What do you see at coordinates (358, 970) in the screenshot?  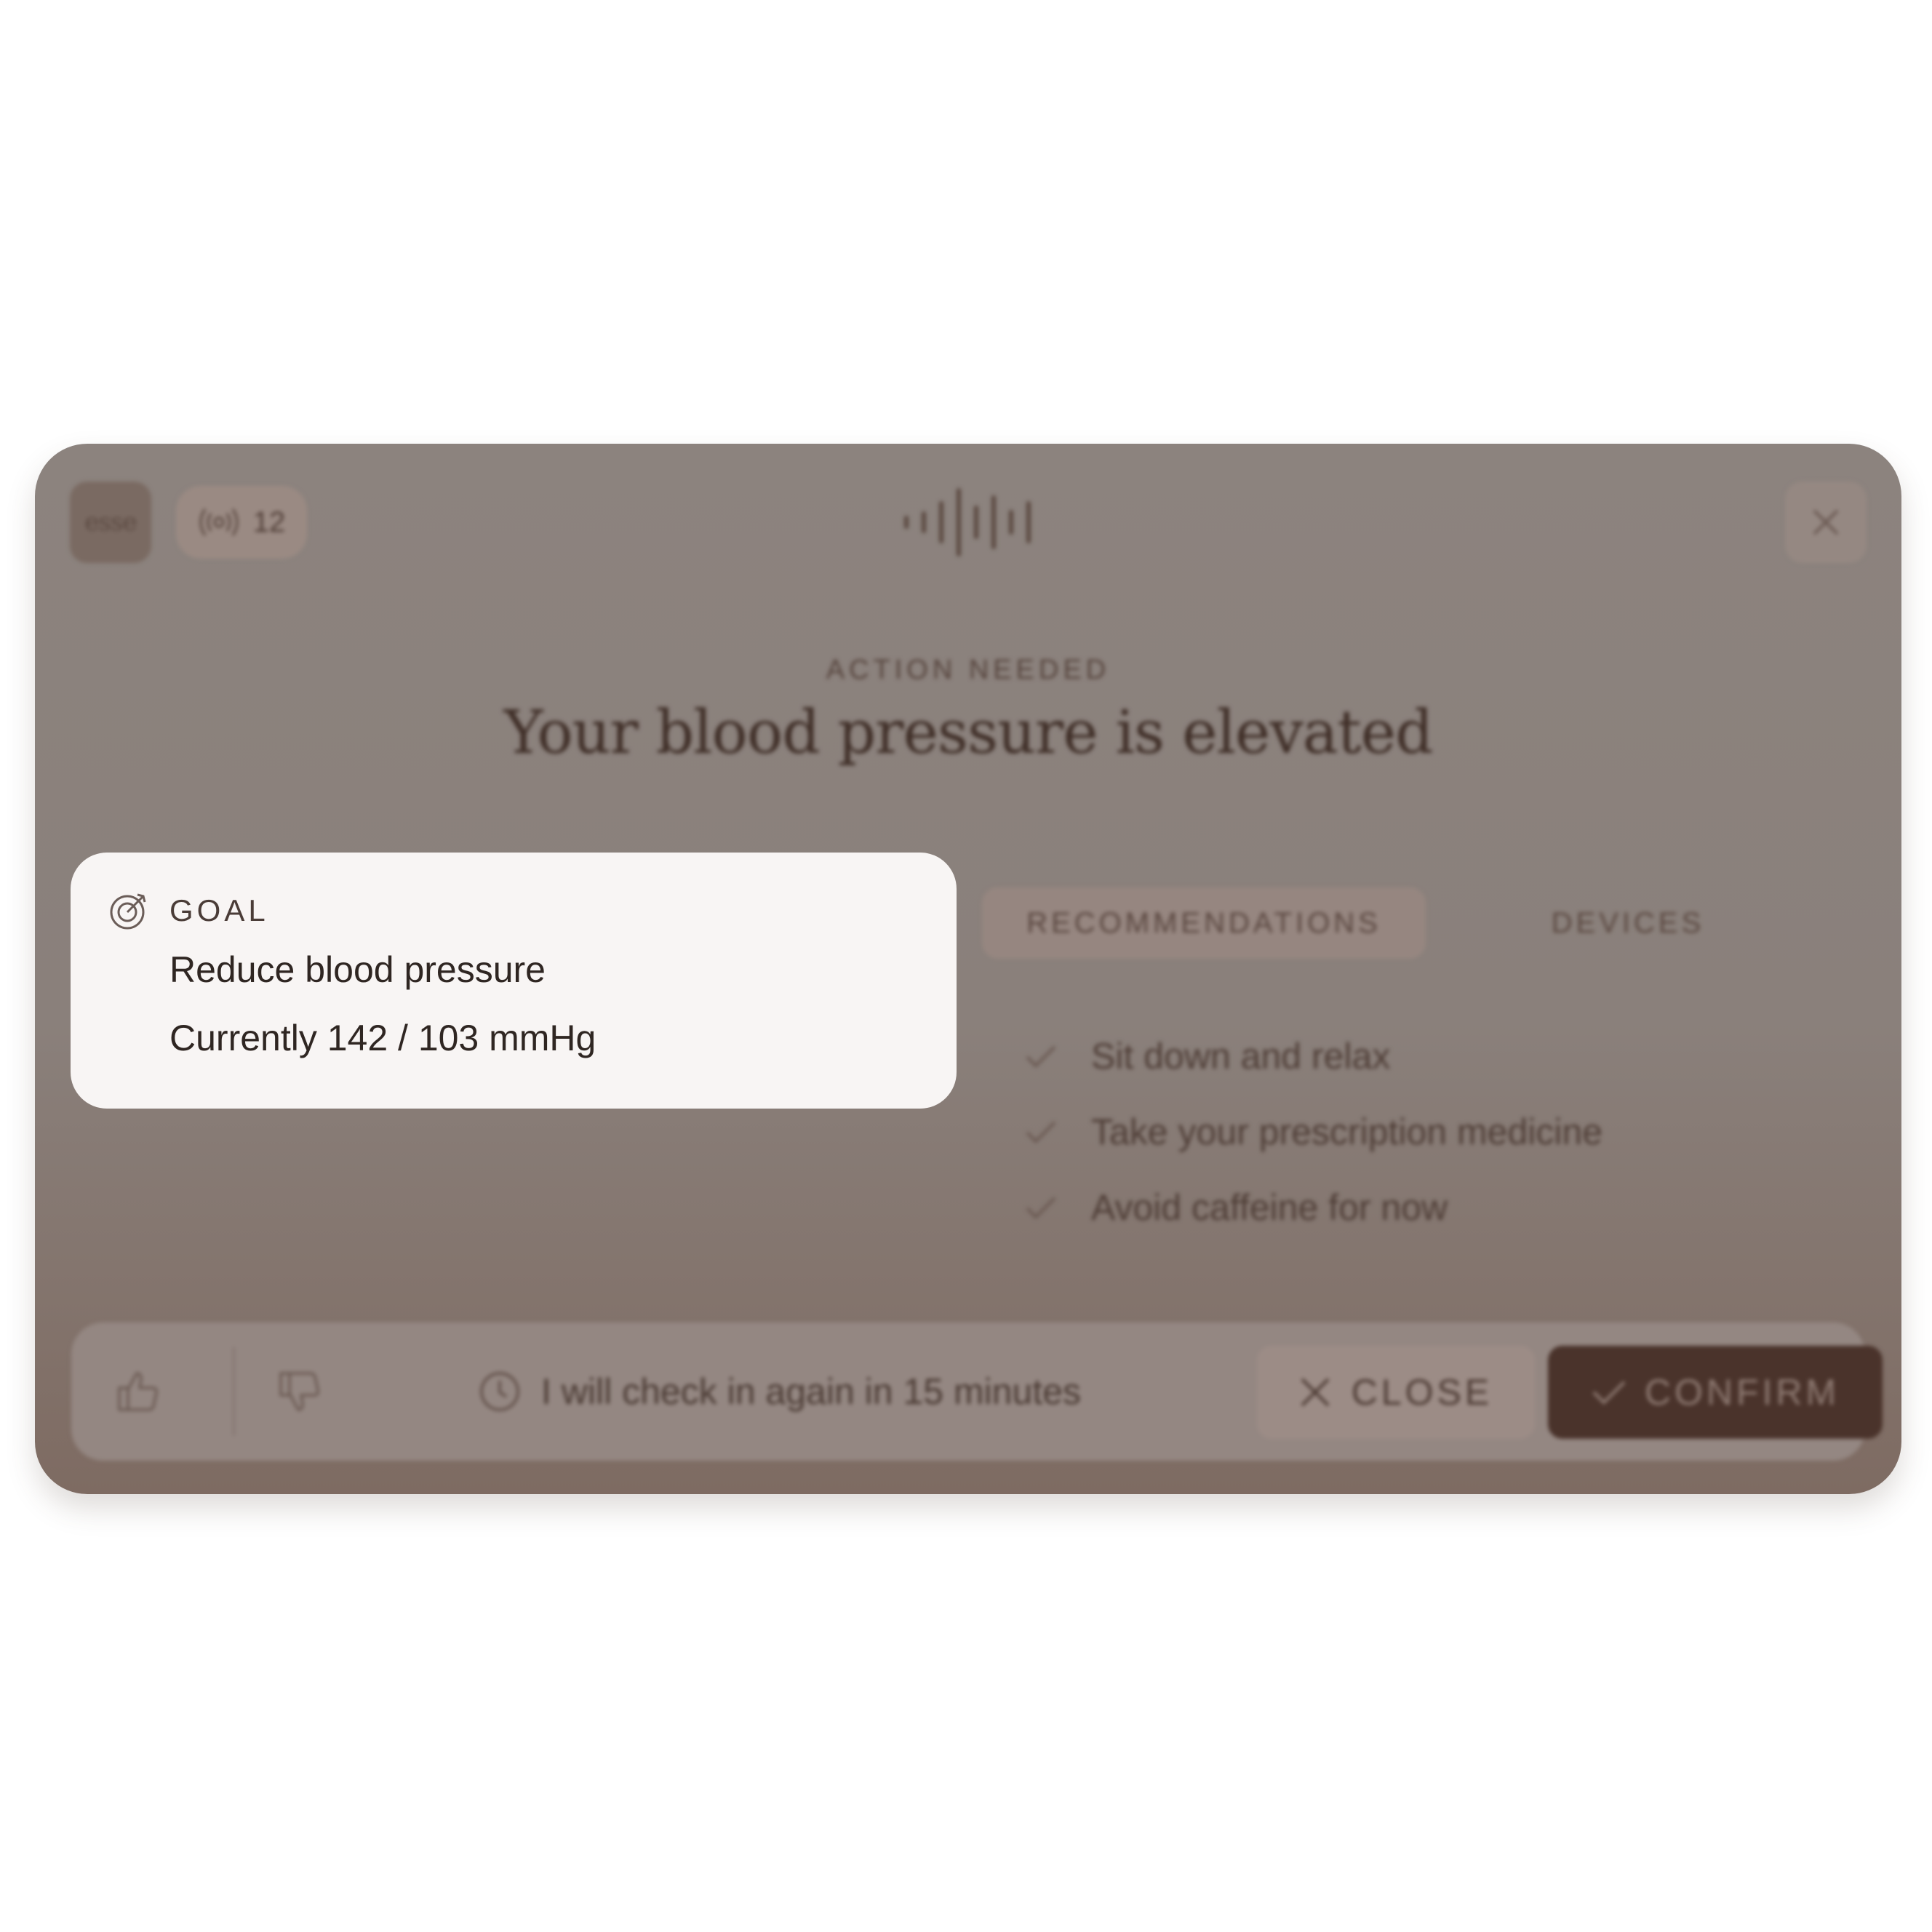 I see `goal-title: Reduce blood pressure` at bounding box center [358, 970].